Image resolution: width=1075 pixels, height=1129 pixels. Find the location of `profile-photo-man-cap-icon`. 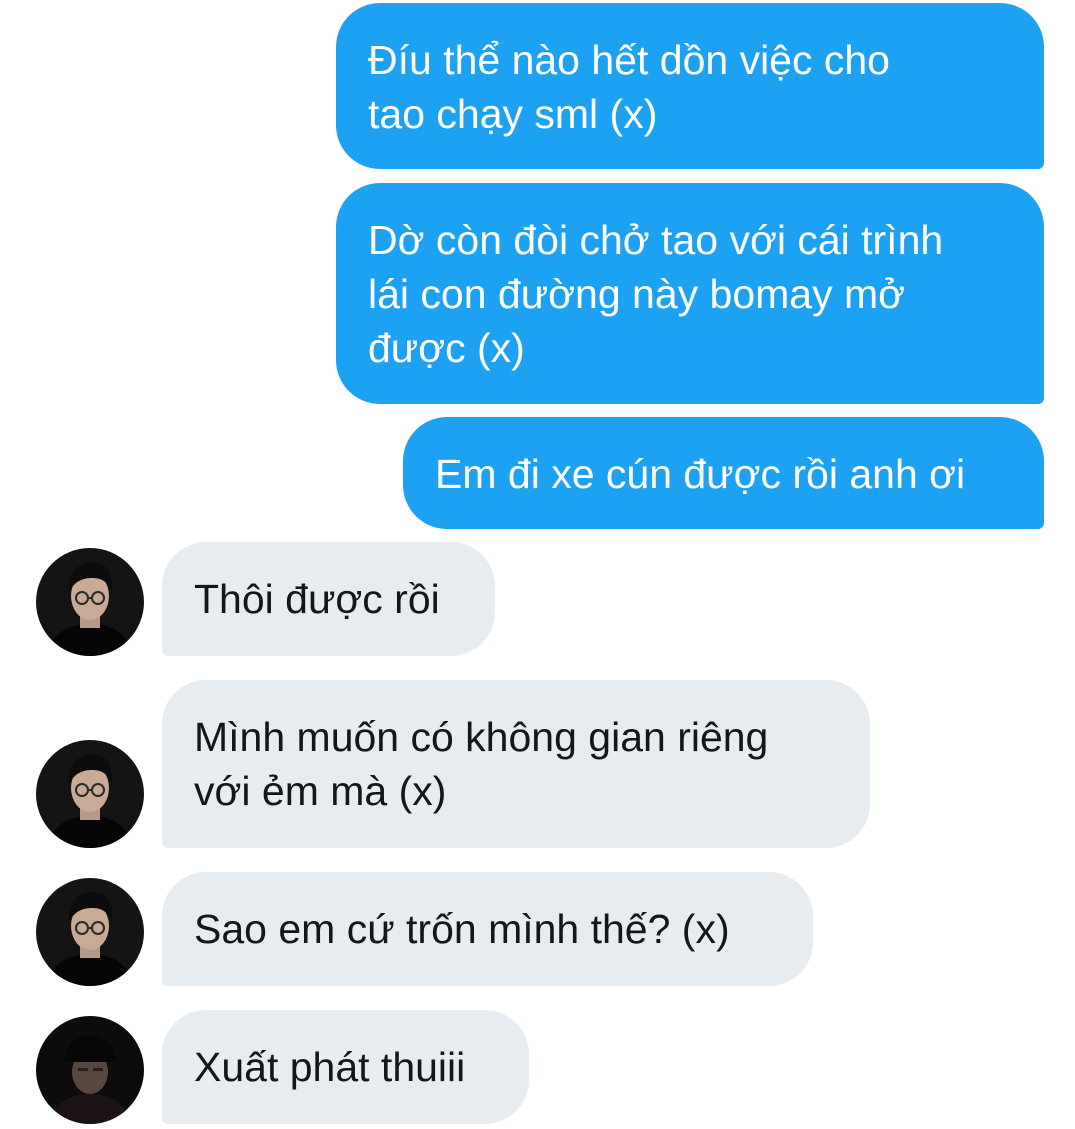

profile-photo-man-cap-icon is located at coordinates (90, 1070).